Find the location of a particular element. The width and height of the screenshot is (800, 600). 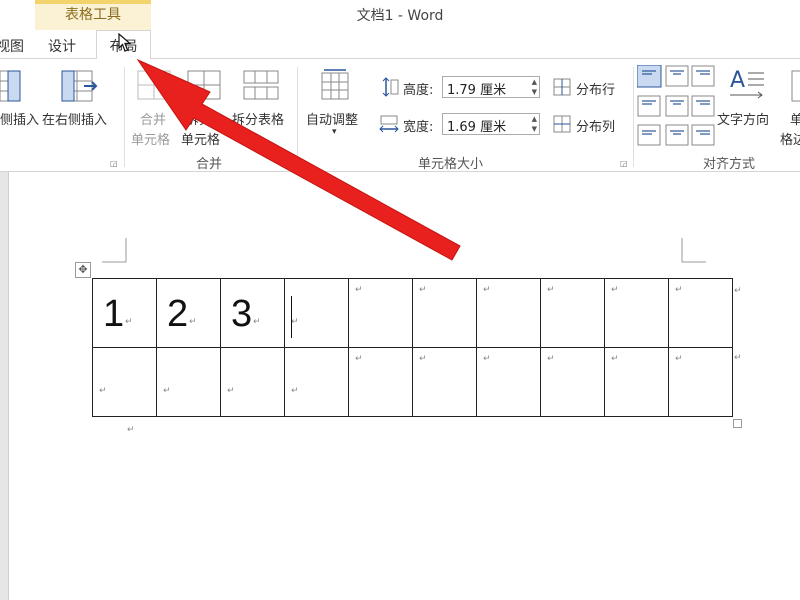

table-row: 1 ↵ 2 ↵ 3 ↵ ↵ ↵ ↵ ↵ ↵ ↵ ↵ is located at coordinates (412, 313).